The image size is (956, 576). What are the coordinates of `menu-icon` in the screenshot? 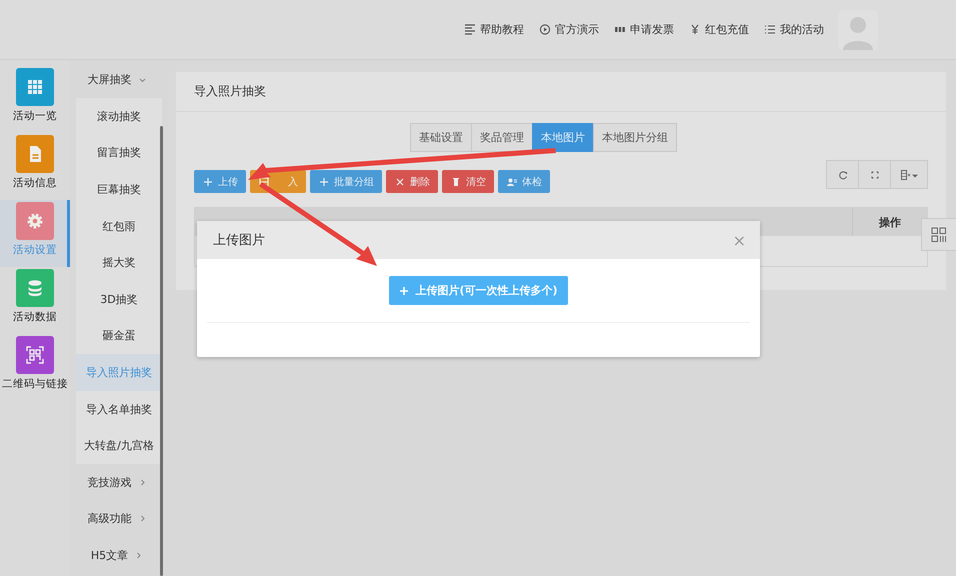 It's located at (770, 29).